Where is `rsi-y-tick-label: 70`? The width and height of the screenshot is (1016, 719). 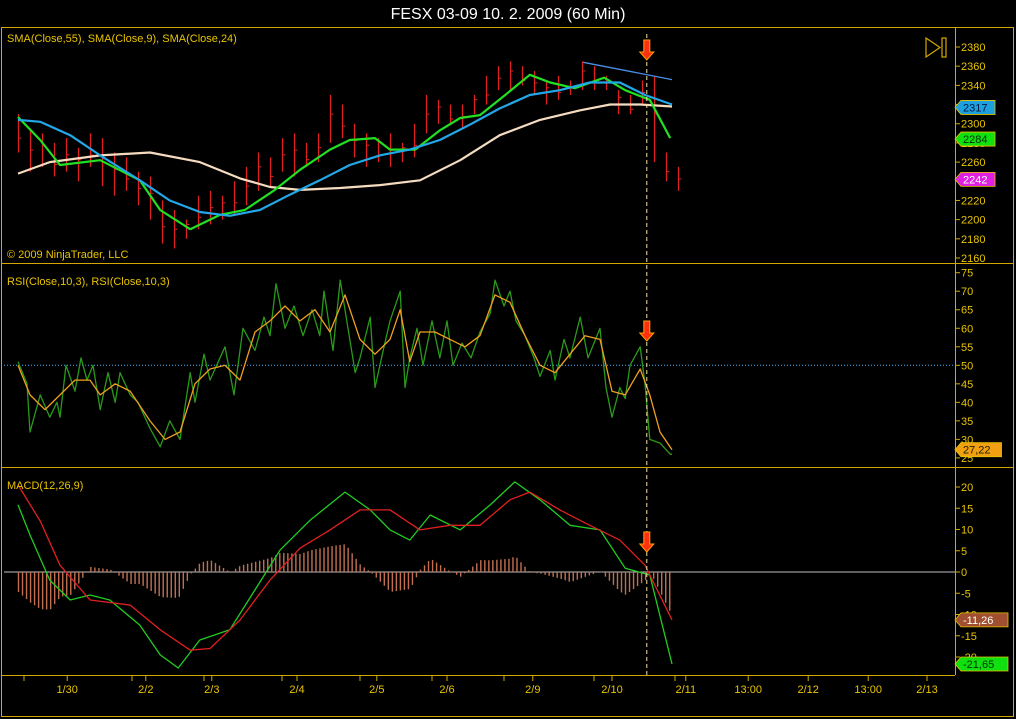 rsi-y-tick-label: 70 is located at coordinates (967, 292).